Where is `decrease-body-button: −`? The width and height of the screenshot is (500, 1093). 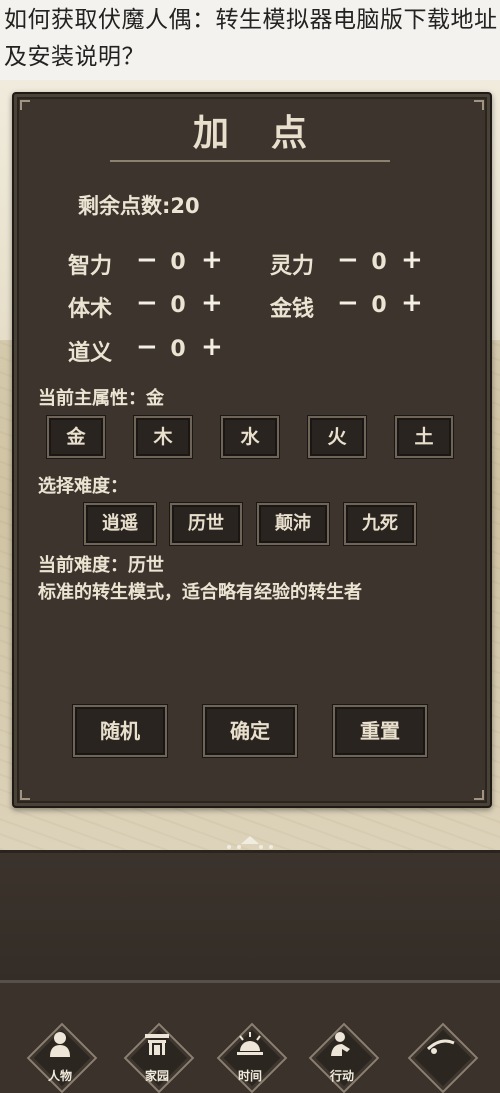
decrease-body-button: − is located at coordinates (147, 303).